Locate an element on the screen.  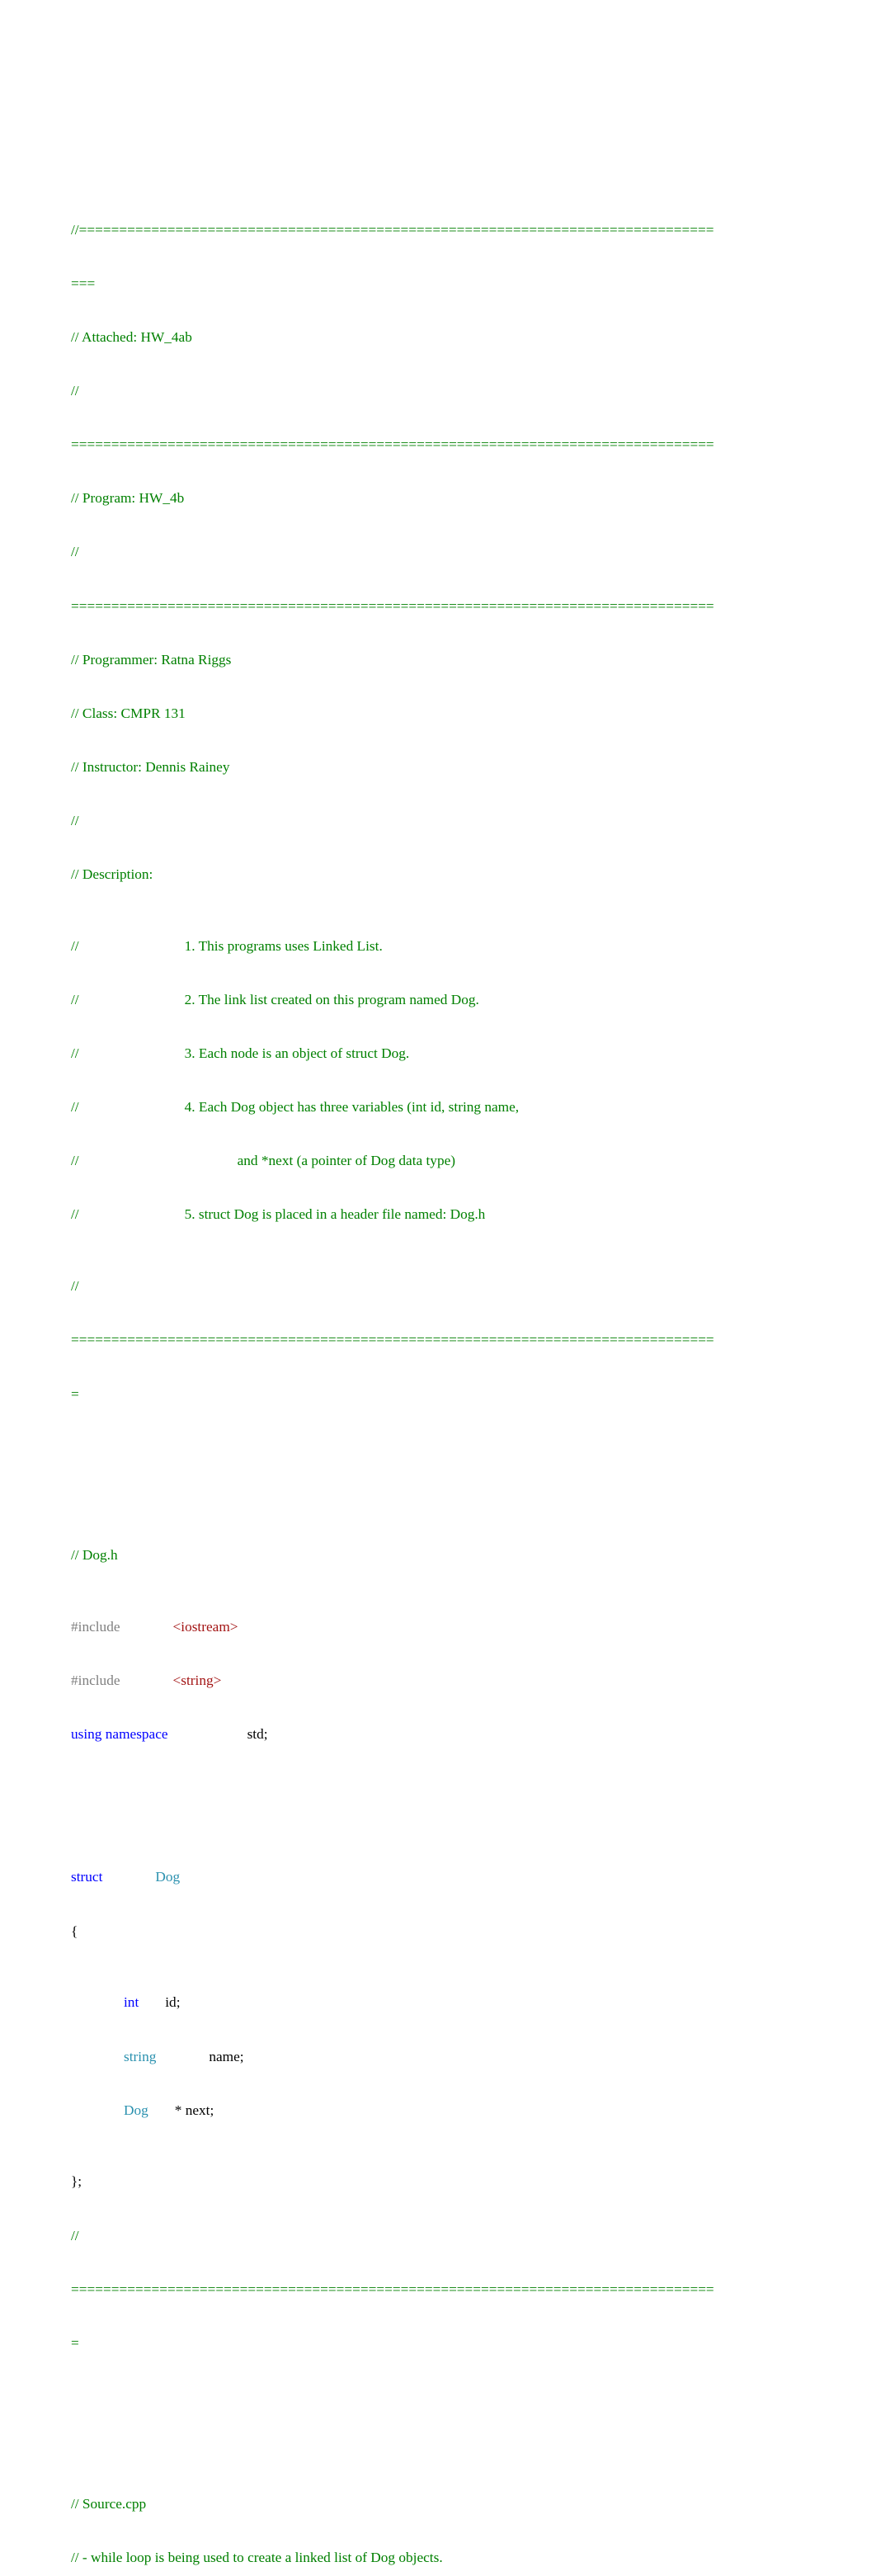
description-marker-2: // is located at coordinates (75, 1000).